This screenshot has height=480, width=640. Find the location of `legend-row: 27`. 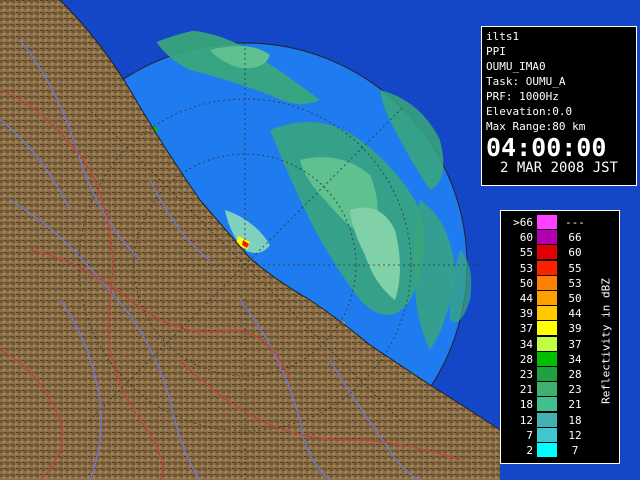

legend-row: 27 is located at coordinates (551, 450).